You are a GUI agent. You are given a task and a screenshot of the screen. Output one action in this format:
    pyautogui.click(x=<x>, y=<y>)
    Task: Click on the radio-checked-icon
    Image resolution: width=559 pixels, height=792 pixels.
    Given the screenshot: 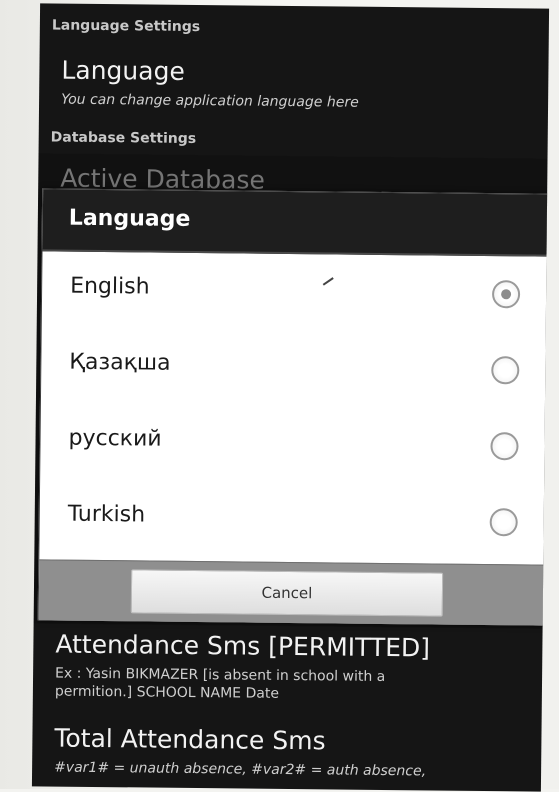 What is the action you would take?
    pyautogui.click(x=506, y=294)
    